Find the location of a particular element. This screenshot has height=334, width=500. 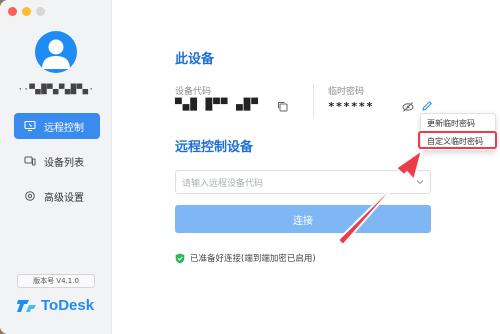

sidebar-item-advanced-settings: 高级设置 is located at coordinates (57, 196).